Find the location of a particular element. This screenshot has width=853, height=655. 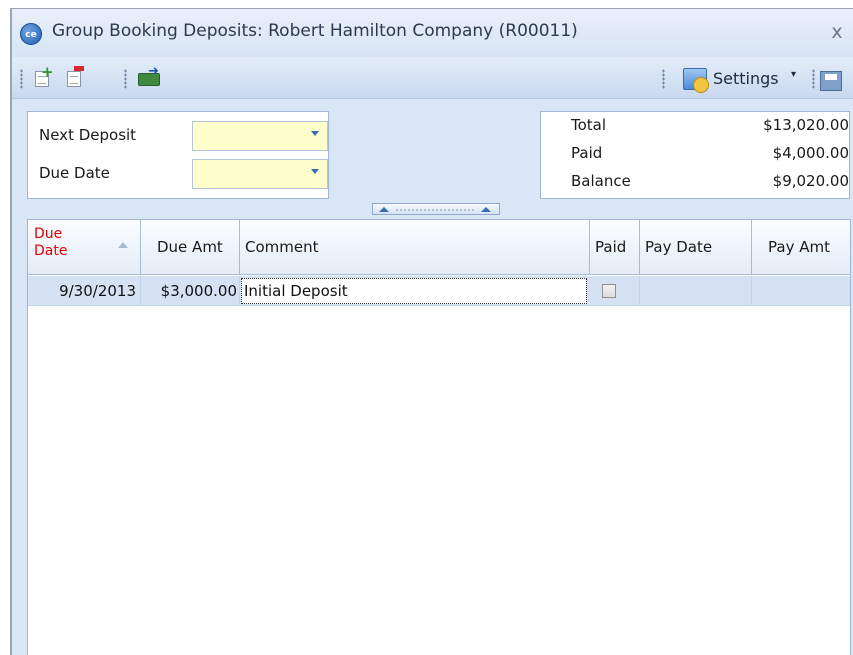

deposit-filter-panel: Next Deposit Due Date is located at coordinates (178, 155).